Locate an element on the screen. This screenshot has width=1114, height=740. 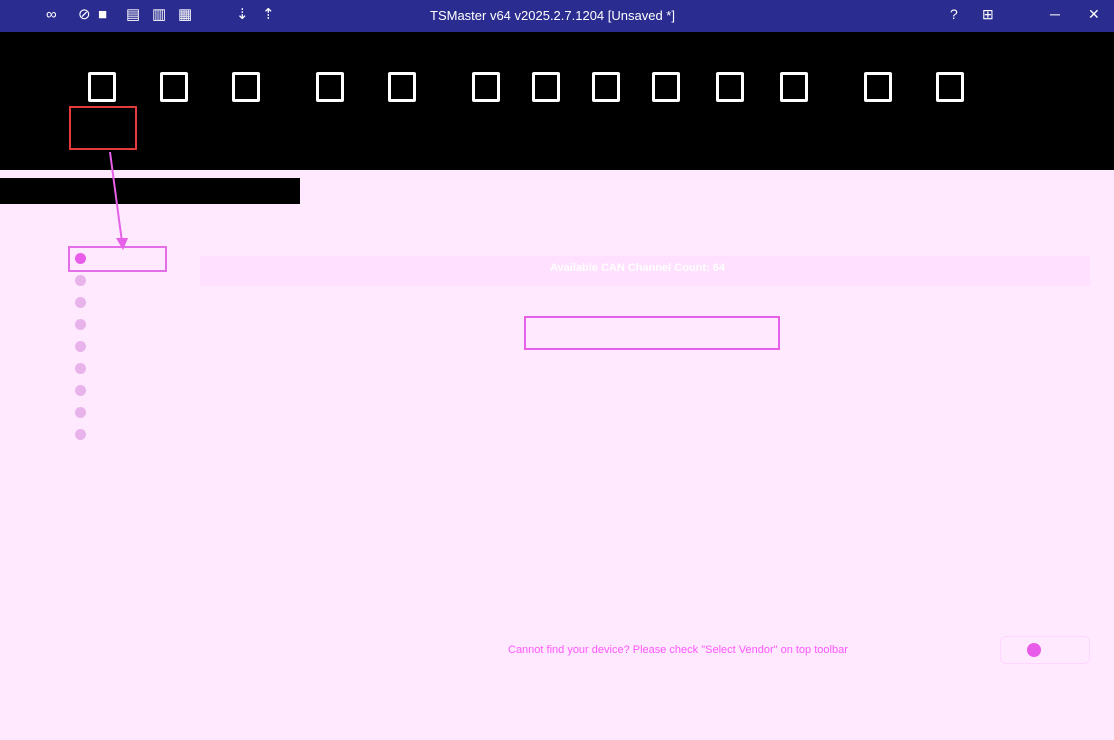
pointer-arrow-icon is located at coordinates (118, 201).